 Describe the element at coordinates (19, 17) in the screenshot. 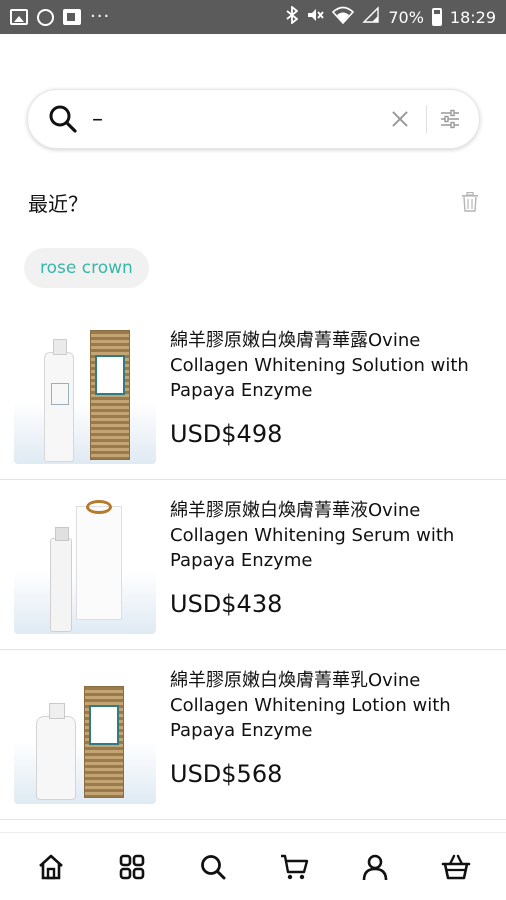

I see `image-icon` at that location.